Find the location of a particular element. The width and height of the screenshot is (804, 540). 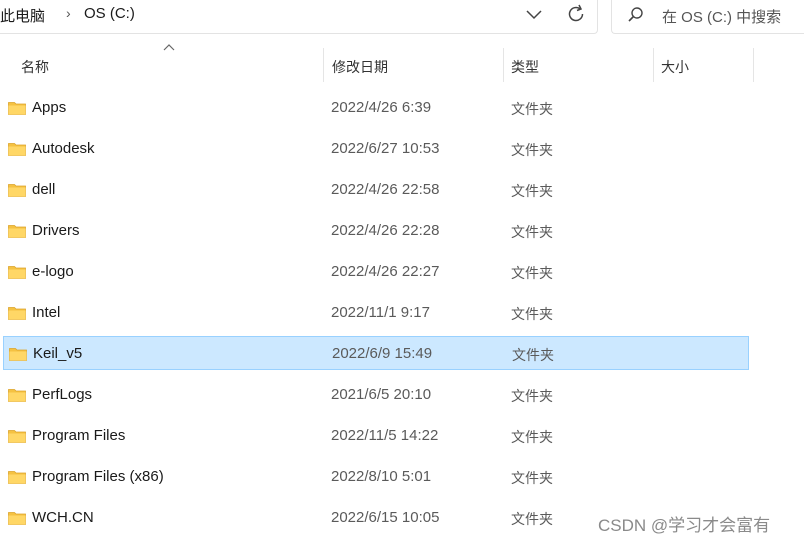

file-row: Program Files (x86) 2022/8/10 5:01 文件夹 is located at coordinates (376, 477).